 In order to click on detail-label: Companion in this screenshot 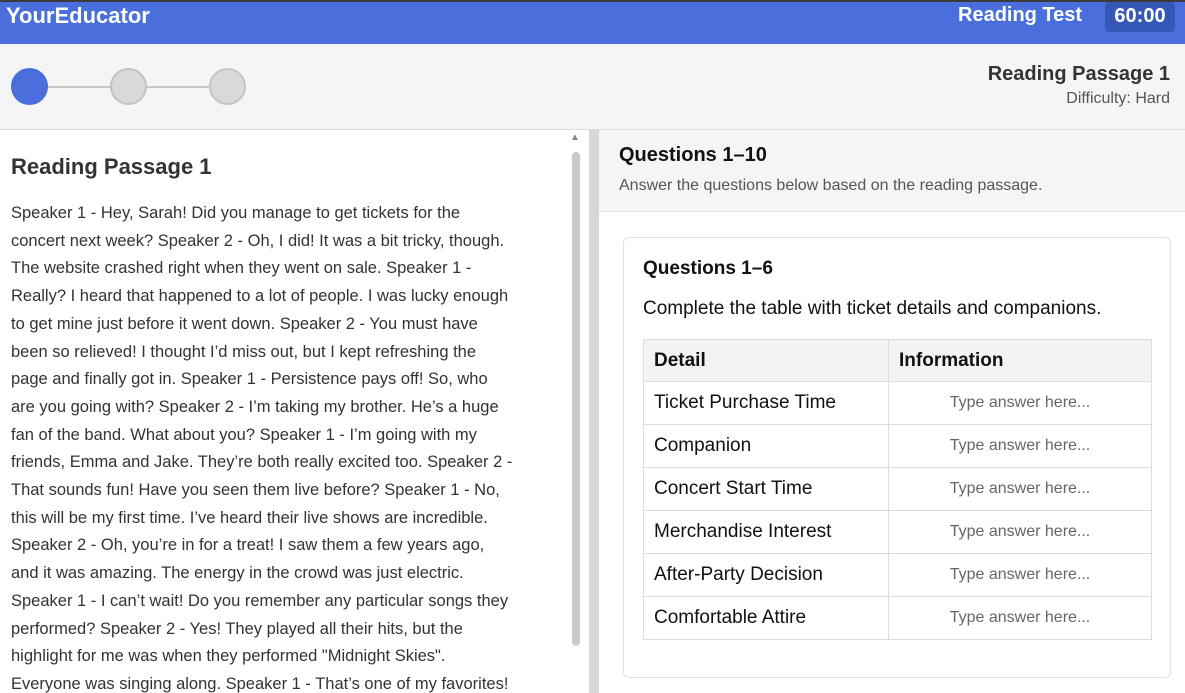, I will do `click(766, 446)`.